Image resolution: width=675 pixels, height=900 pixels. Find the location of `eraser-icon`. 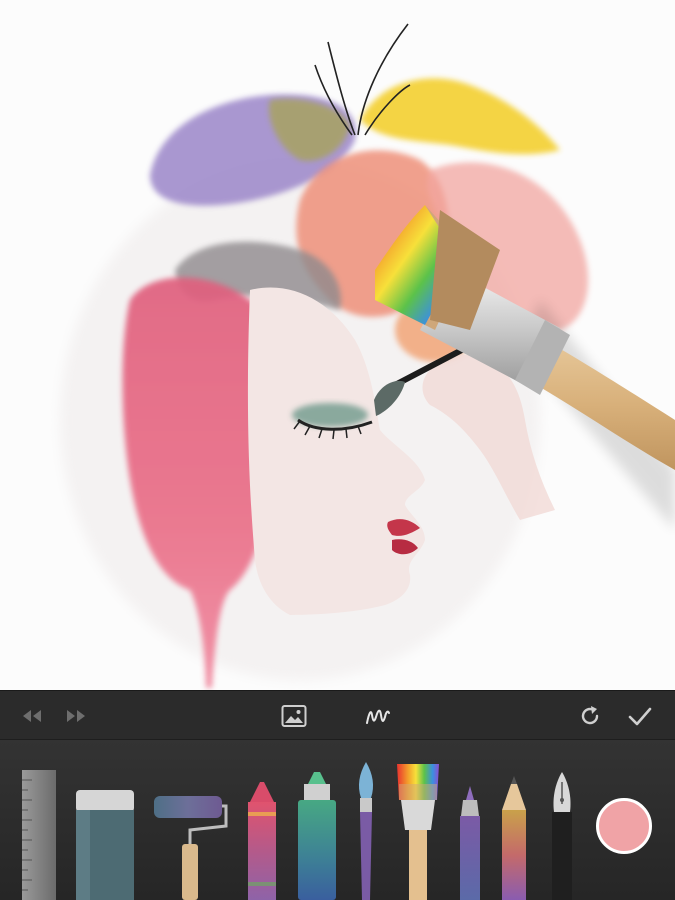

eraser-icon is located at coordinates (105, 845).